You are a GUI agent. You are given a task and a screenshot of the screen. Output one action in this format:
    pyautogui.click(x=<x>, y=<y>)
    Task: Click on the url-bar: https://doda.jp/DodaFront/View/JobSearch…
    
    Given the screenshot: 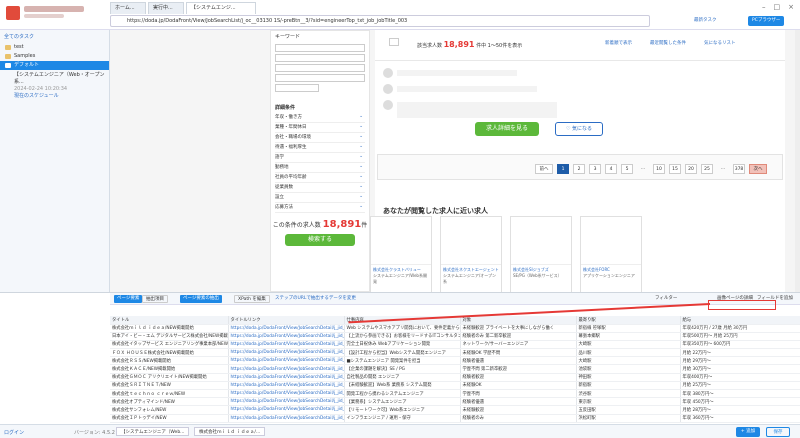 What is the action you would take?
    pyautogui.click(x=380, y=21)
    